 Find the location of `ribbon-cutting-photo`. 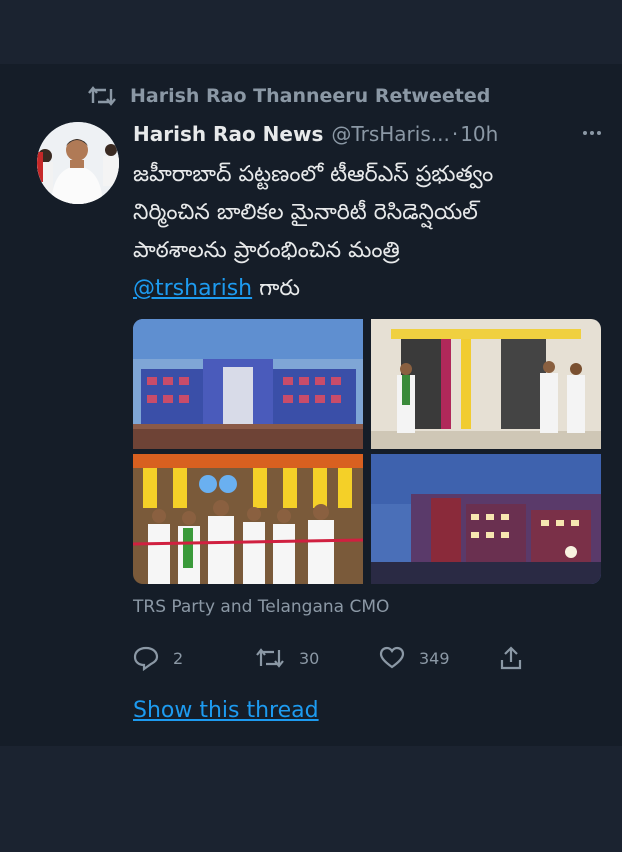

ribbon-cutting-photo is located at coordinates (248, 519).